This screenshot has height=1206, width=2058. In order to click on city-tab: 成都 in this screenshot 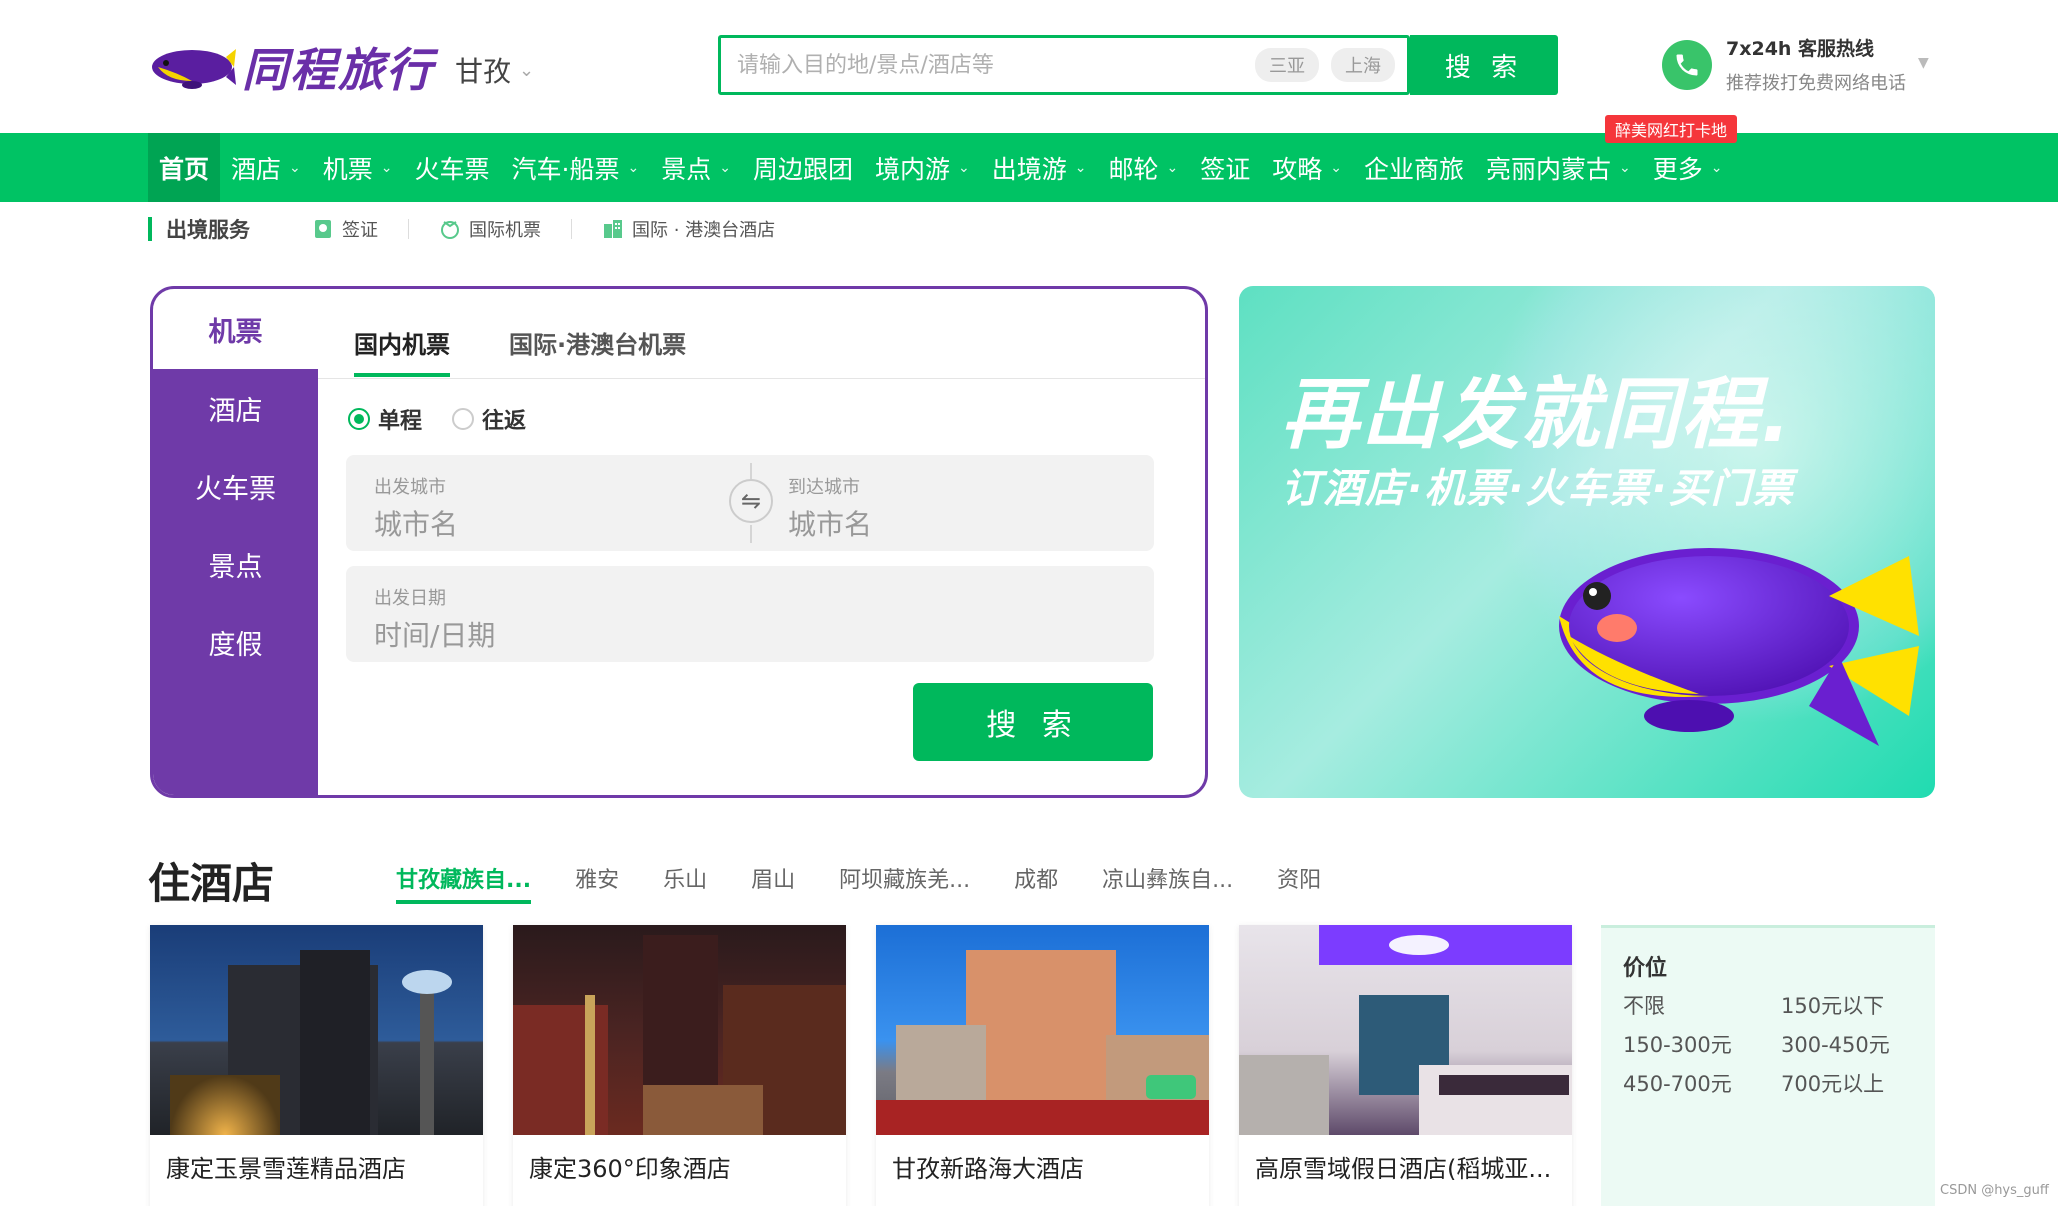, I will do `click(1036, 882)`.